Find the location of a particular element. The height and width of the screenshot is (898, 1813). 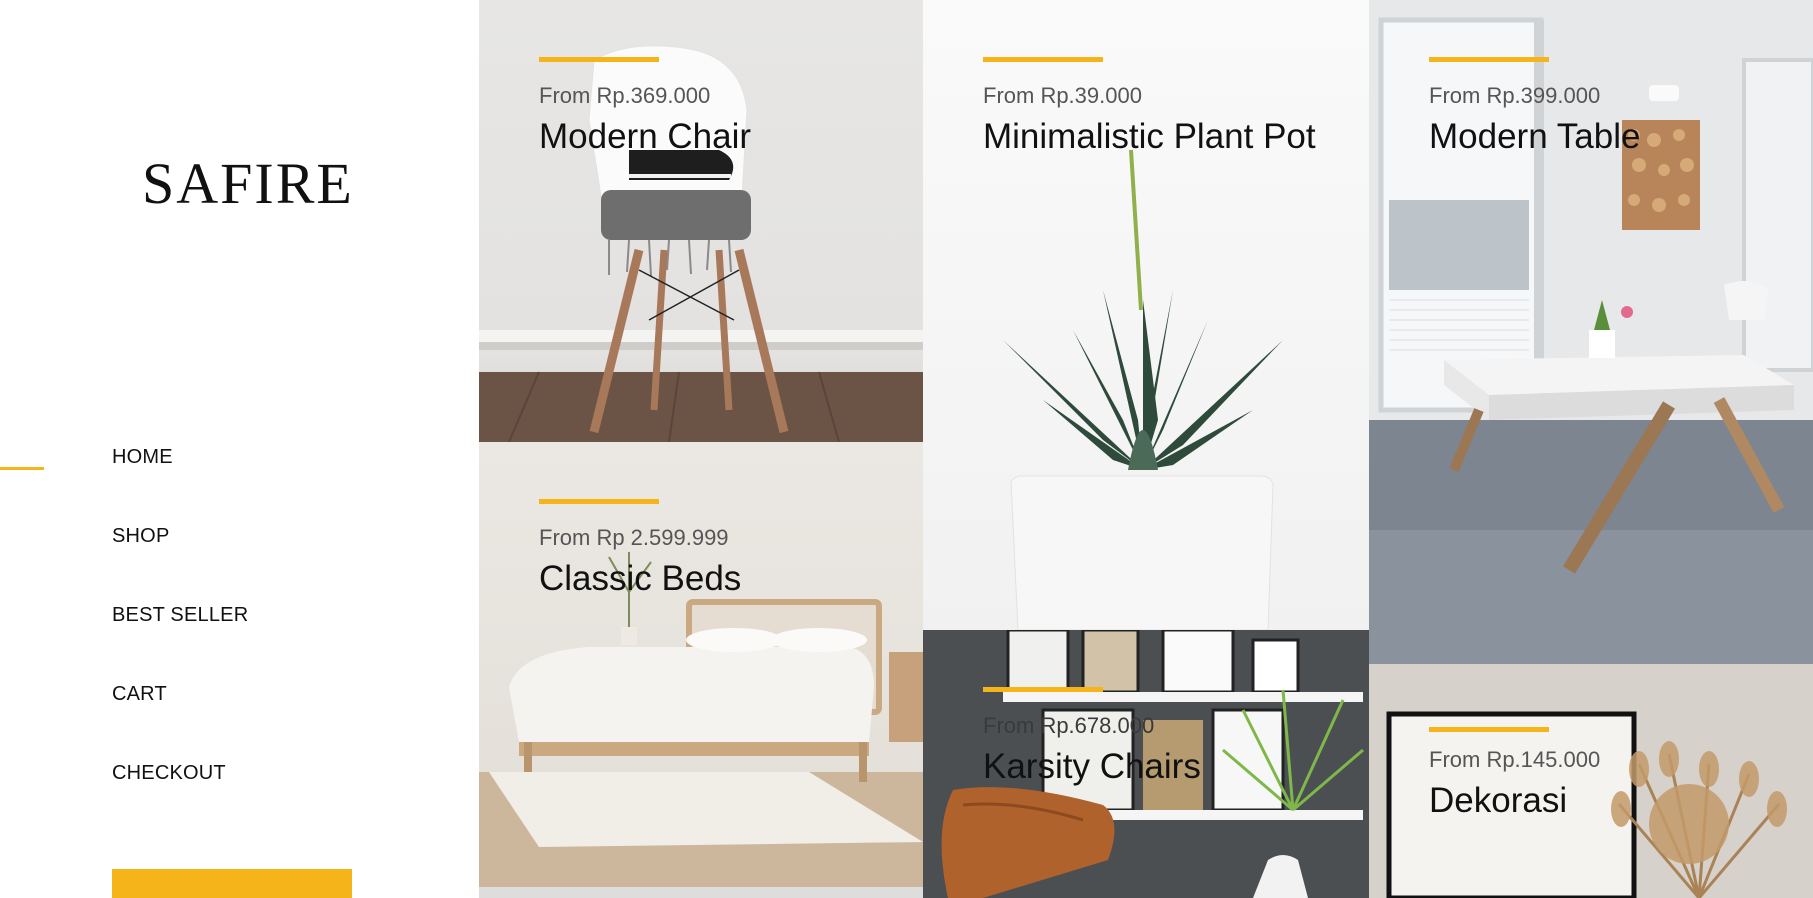

nav-item-label: CHECKOUT is located at coordinates (169, 773).